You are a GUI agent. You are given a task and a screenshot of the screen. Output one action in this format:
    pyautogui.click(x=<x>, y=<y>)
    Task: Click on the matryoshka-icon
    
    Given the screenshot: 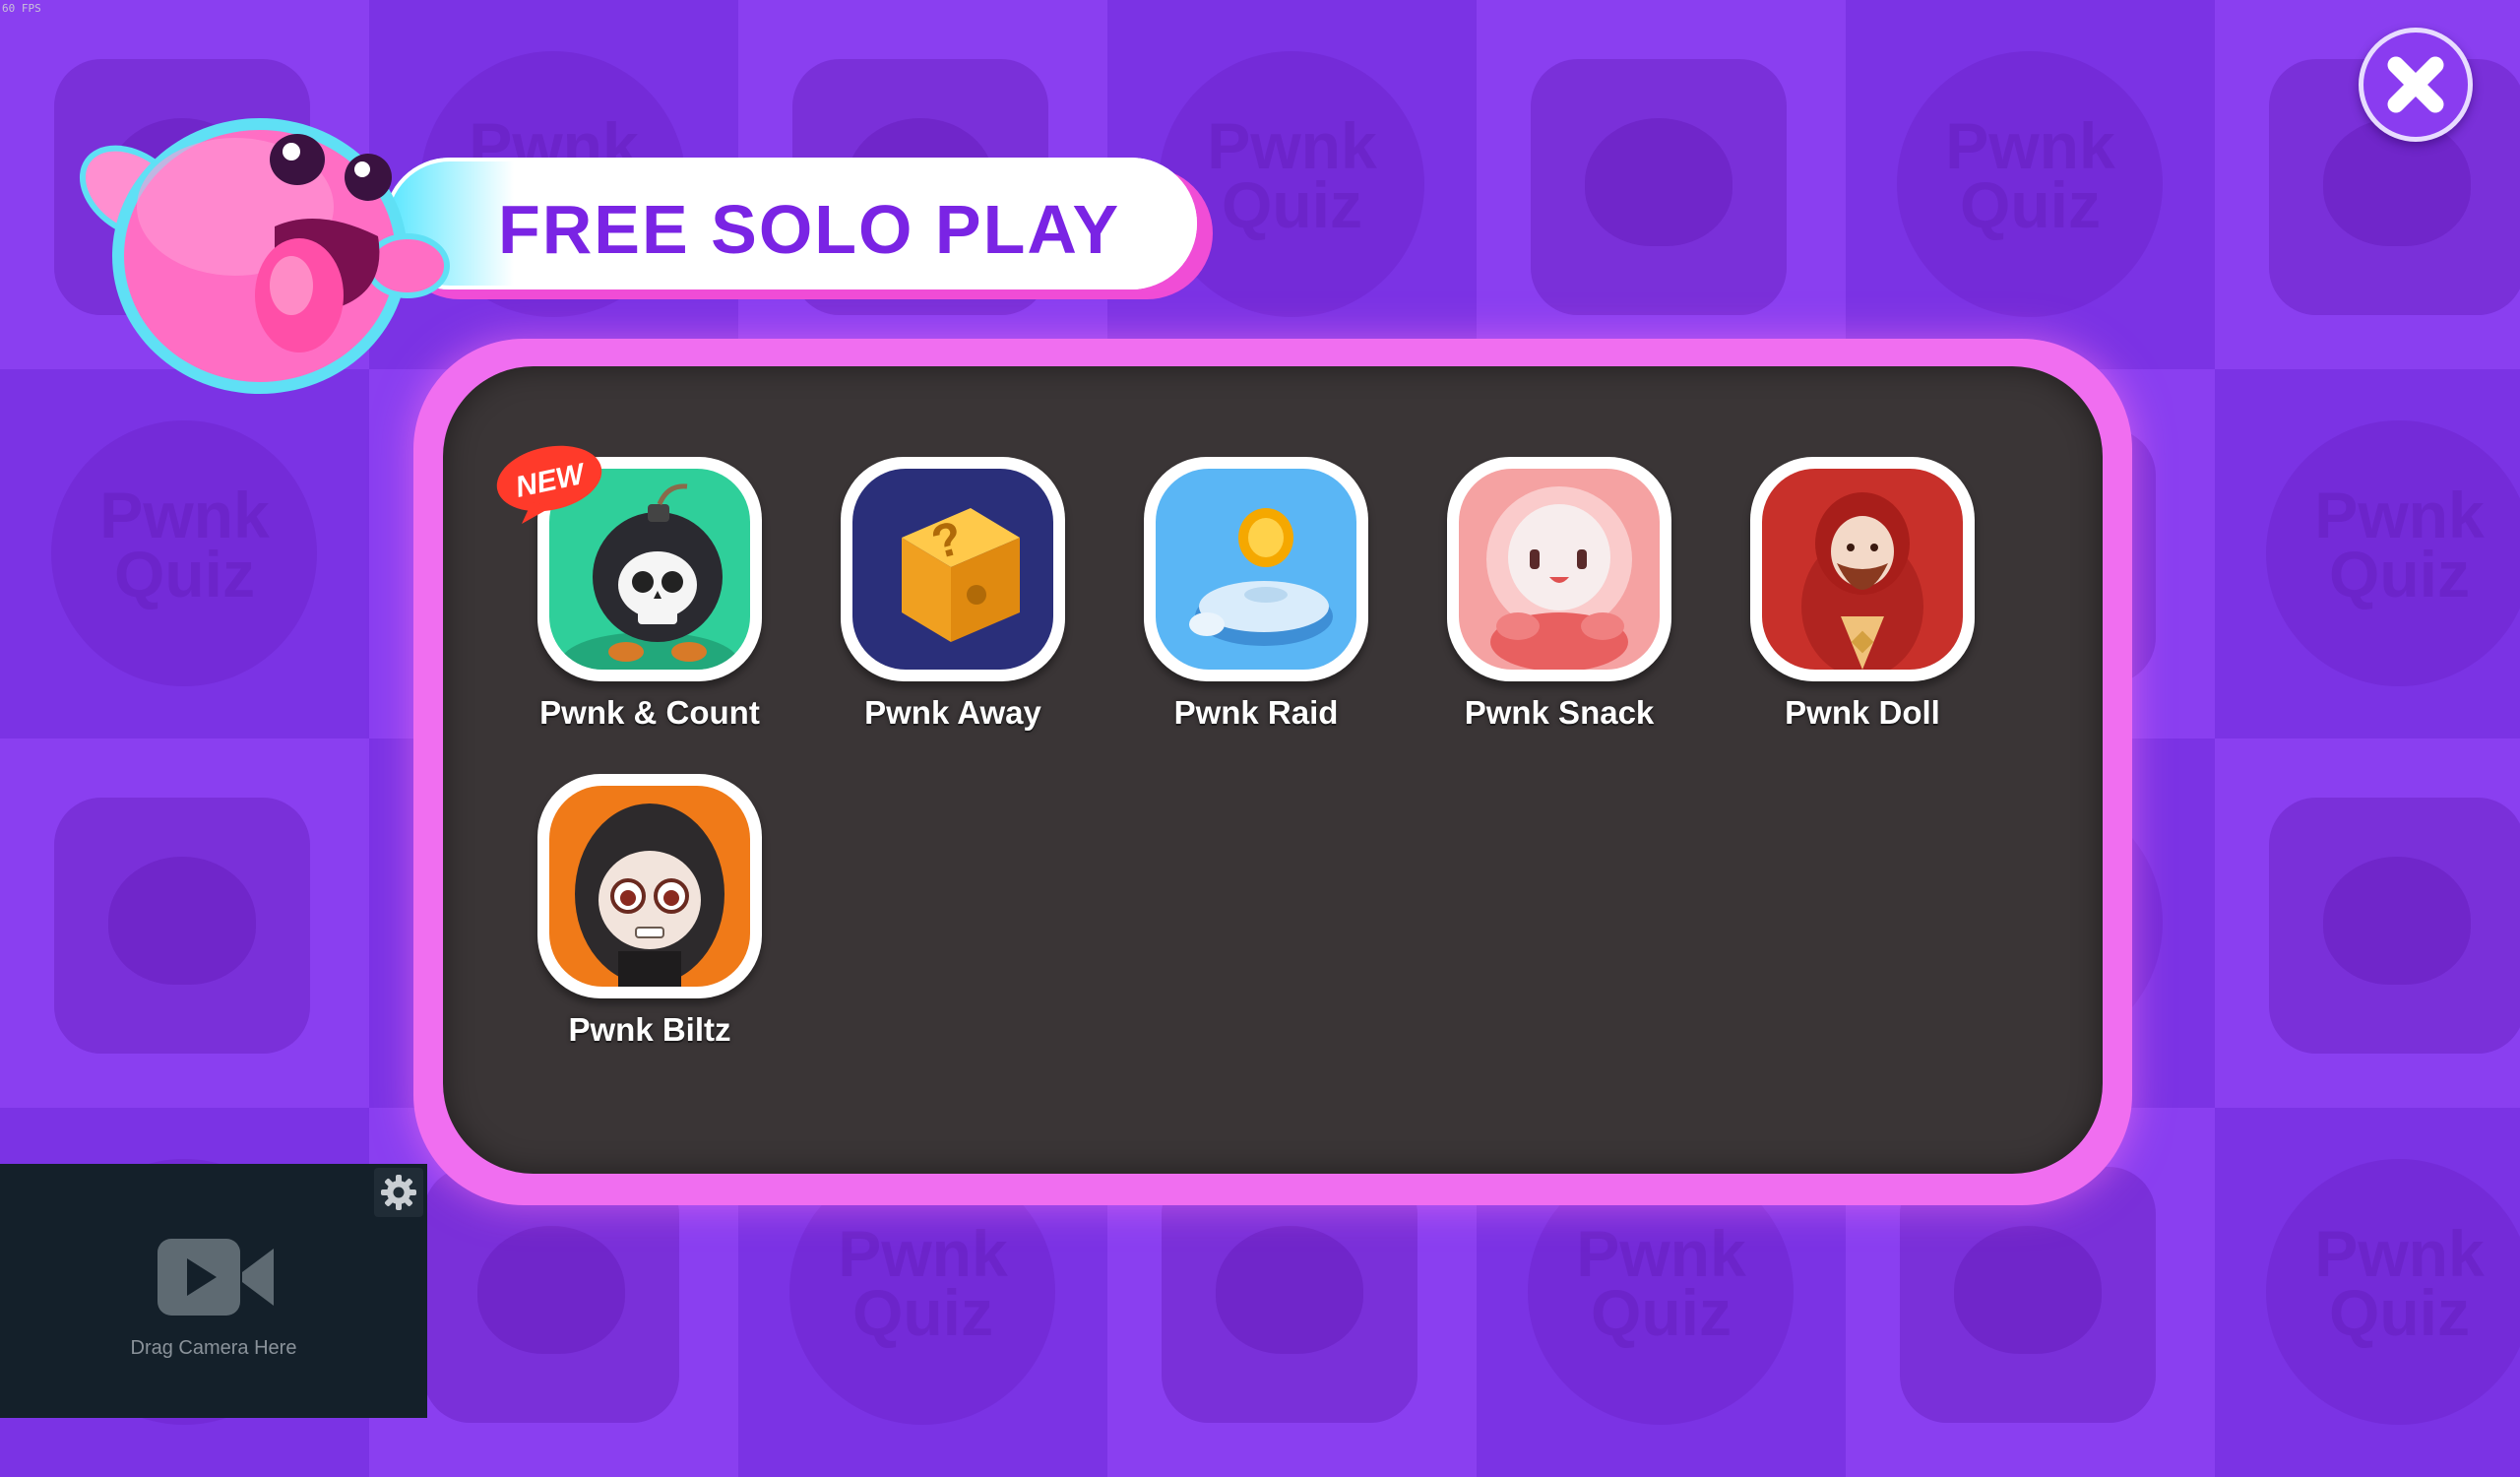 What is the action you would take?
    pyautogui.click(x=1862, y=570)
    